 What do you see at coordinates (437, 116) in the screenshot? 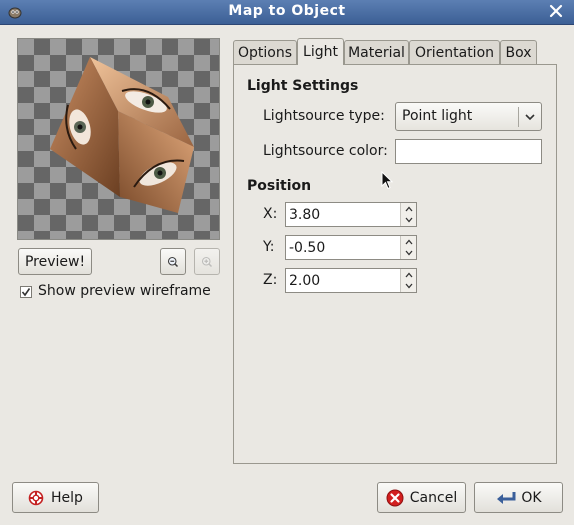
I see `lightsource-type-value: Point light` at bounding box center [437, 116].